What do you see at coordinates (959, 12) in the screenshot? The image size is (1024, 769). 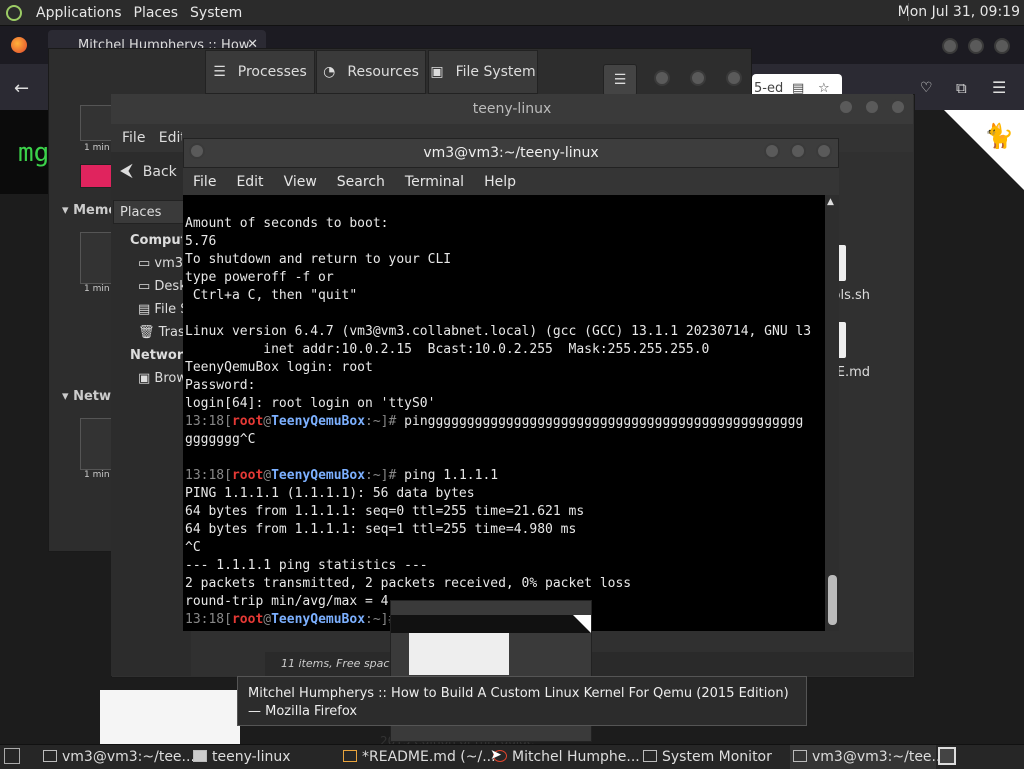 I see `clock: Mon Jul 31, 09:19` at bounding box center [959, 12].